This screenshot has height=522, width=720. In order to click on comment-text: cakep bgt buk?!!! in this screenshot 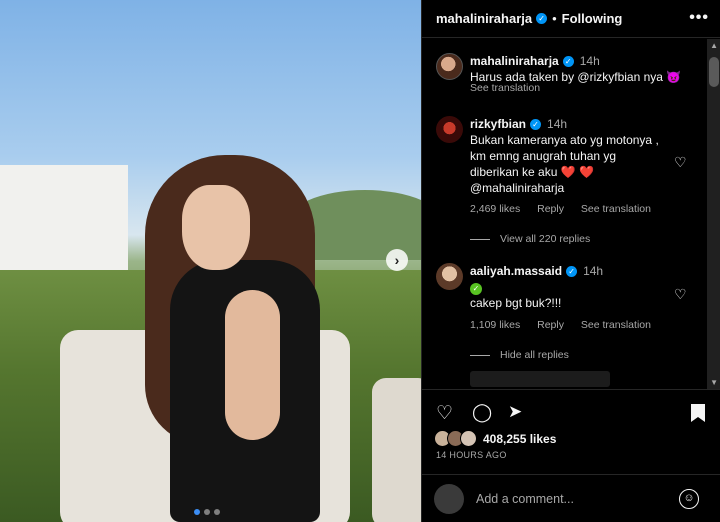, I will do `click(516, 303)`.